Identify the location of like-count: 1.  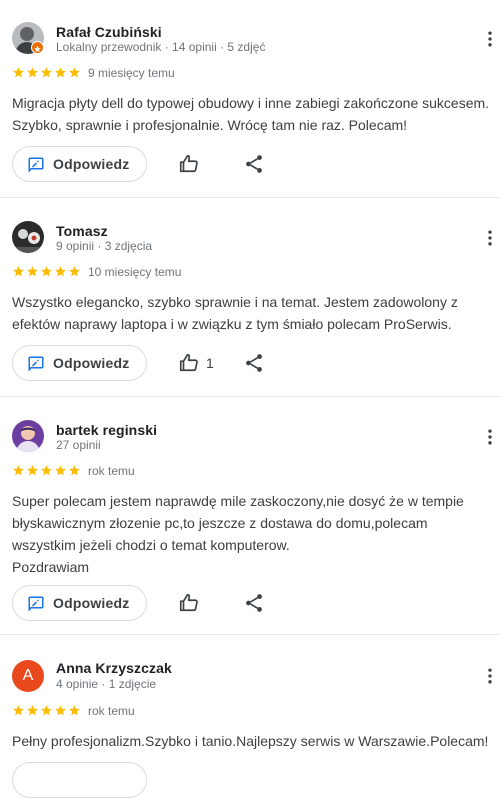
(210, 363).